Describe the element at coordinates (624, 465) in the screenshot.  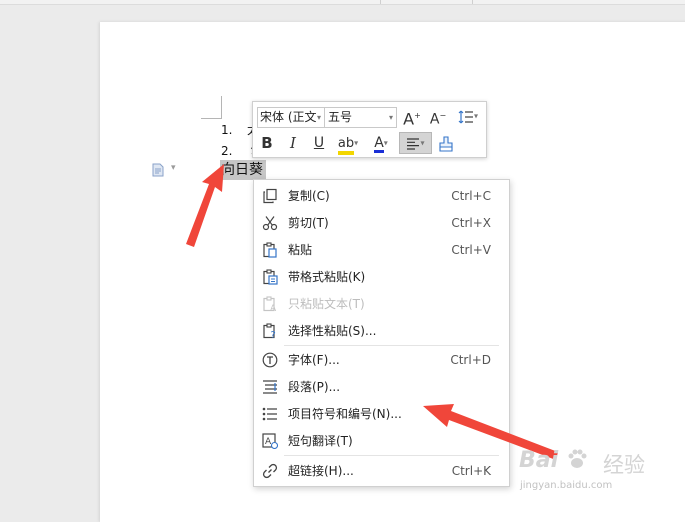
I see `watermark-suffix: 经验` at that location.